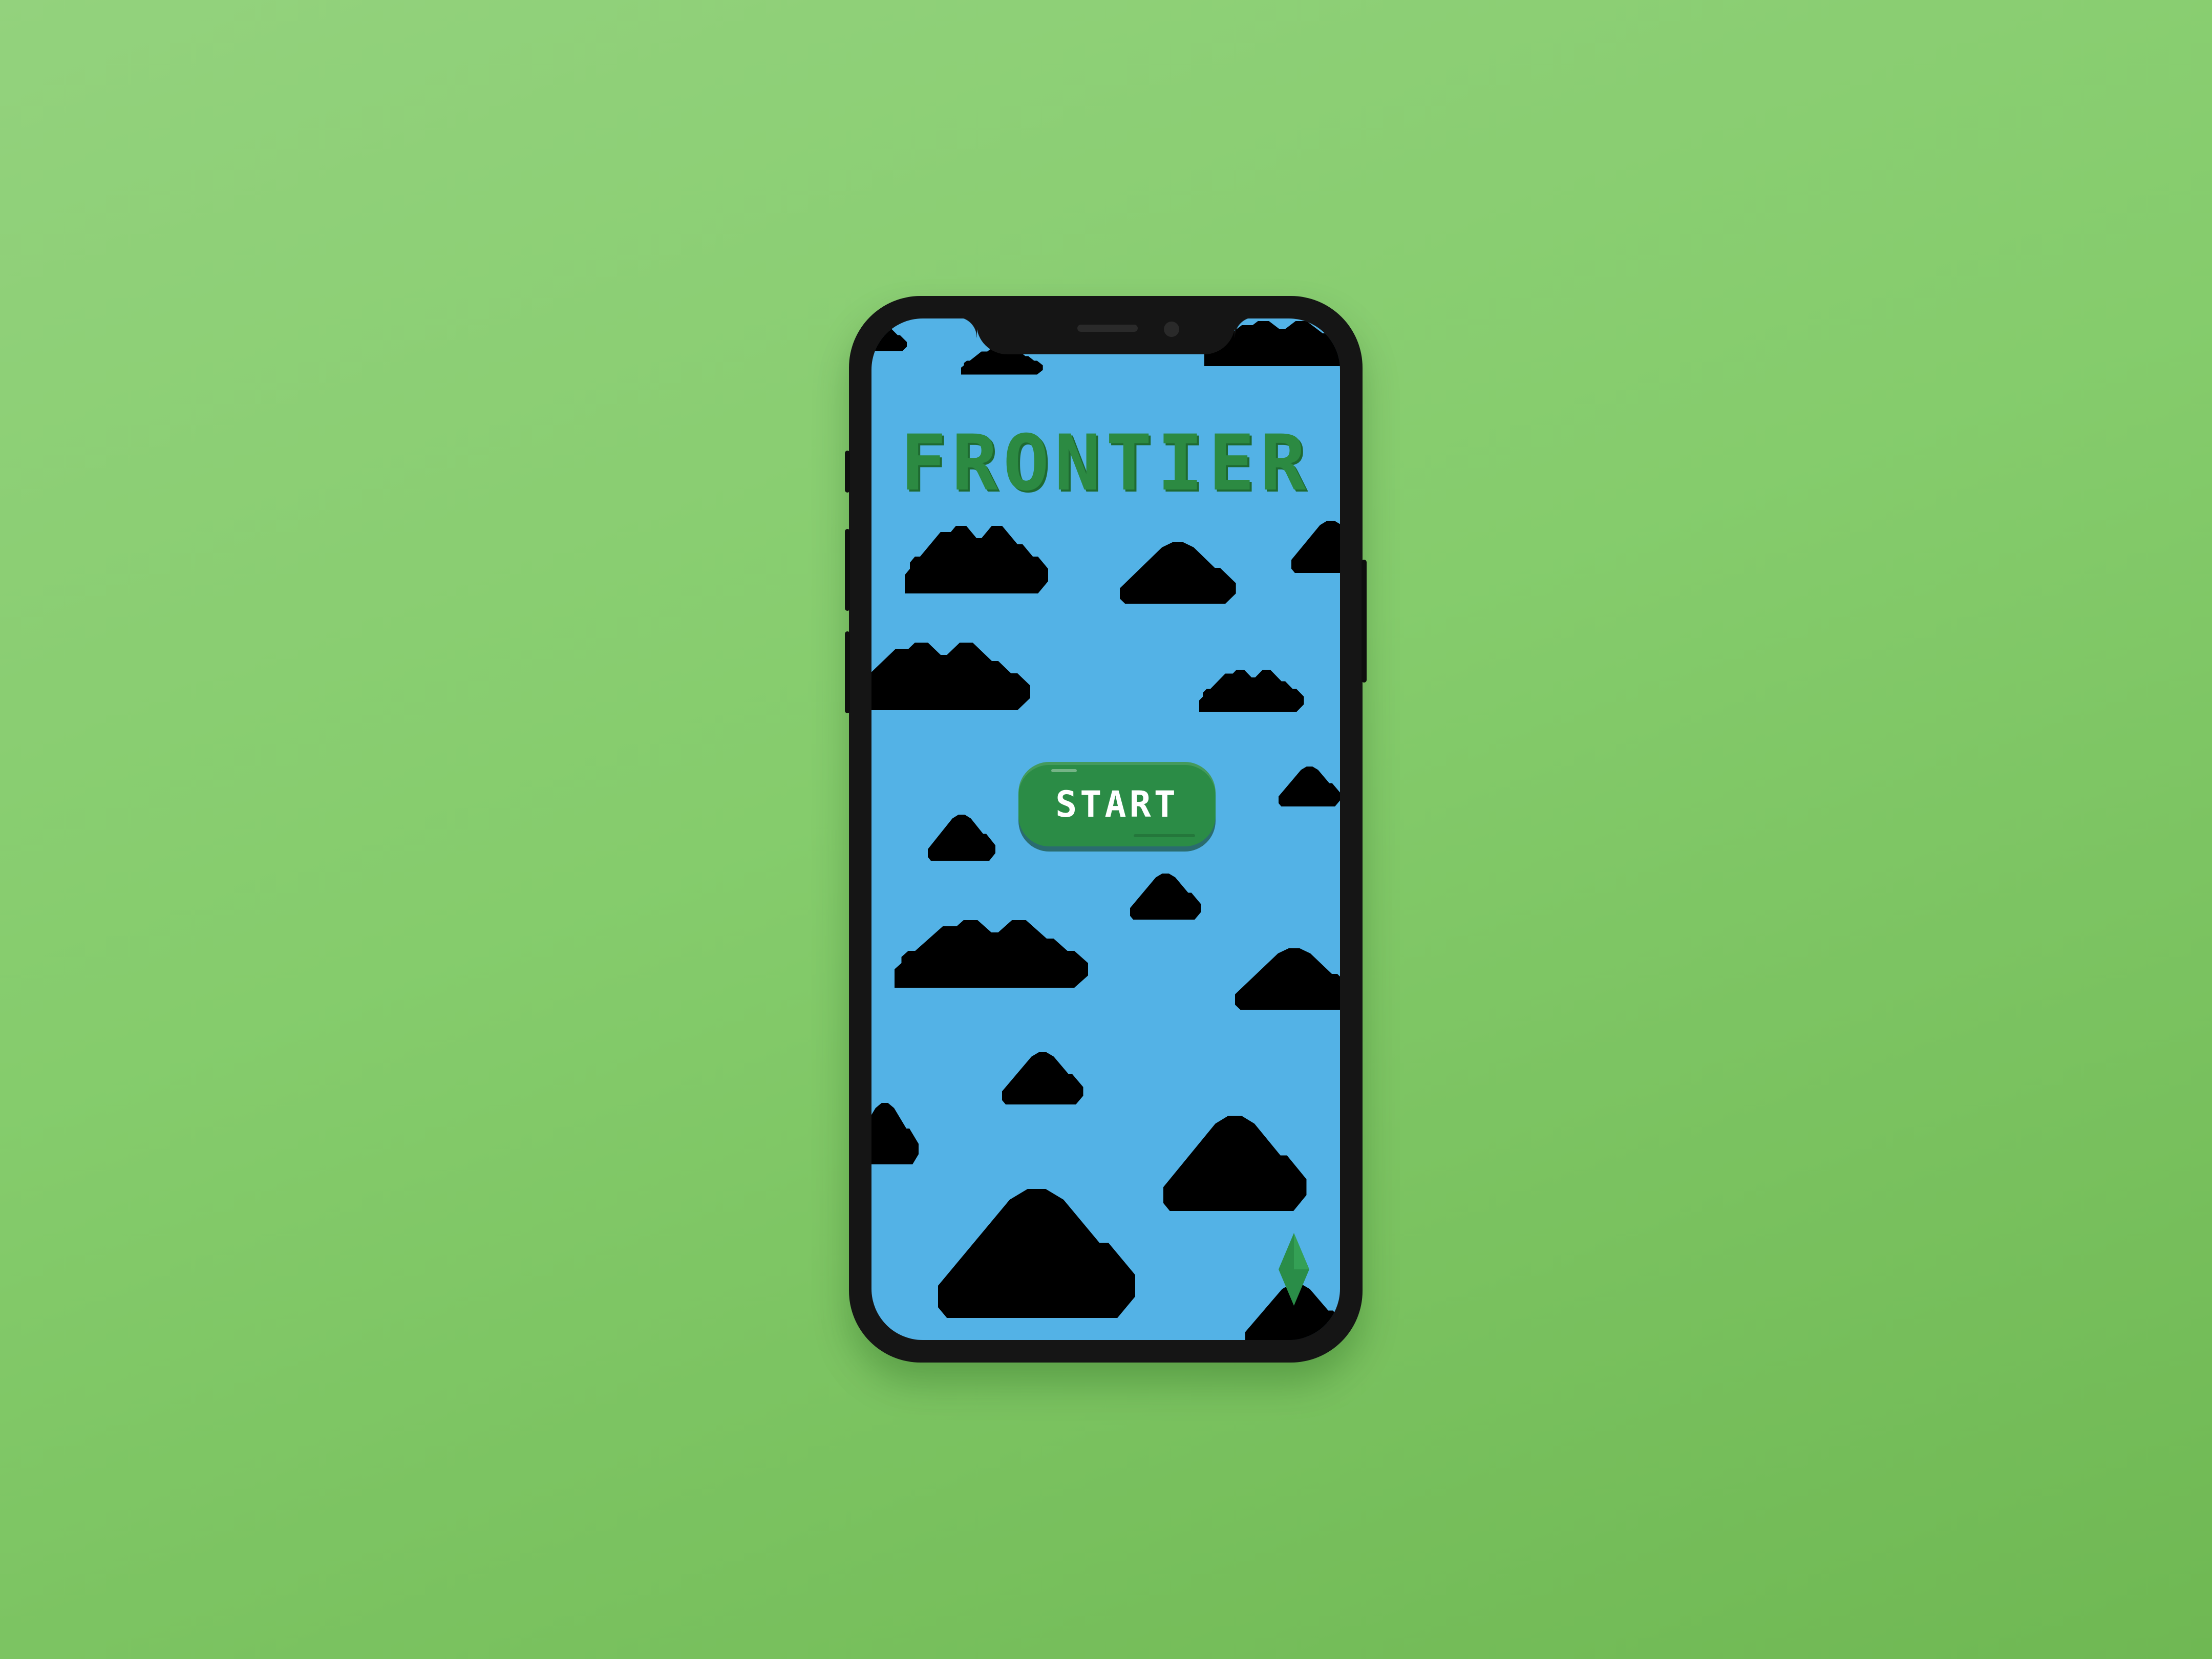  What do you see at coordinates (847, 472) in the screenshot?
I see `silent-switch` at bounding box center [847, 472].